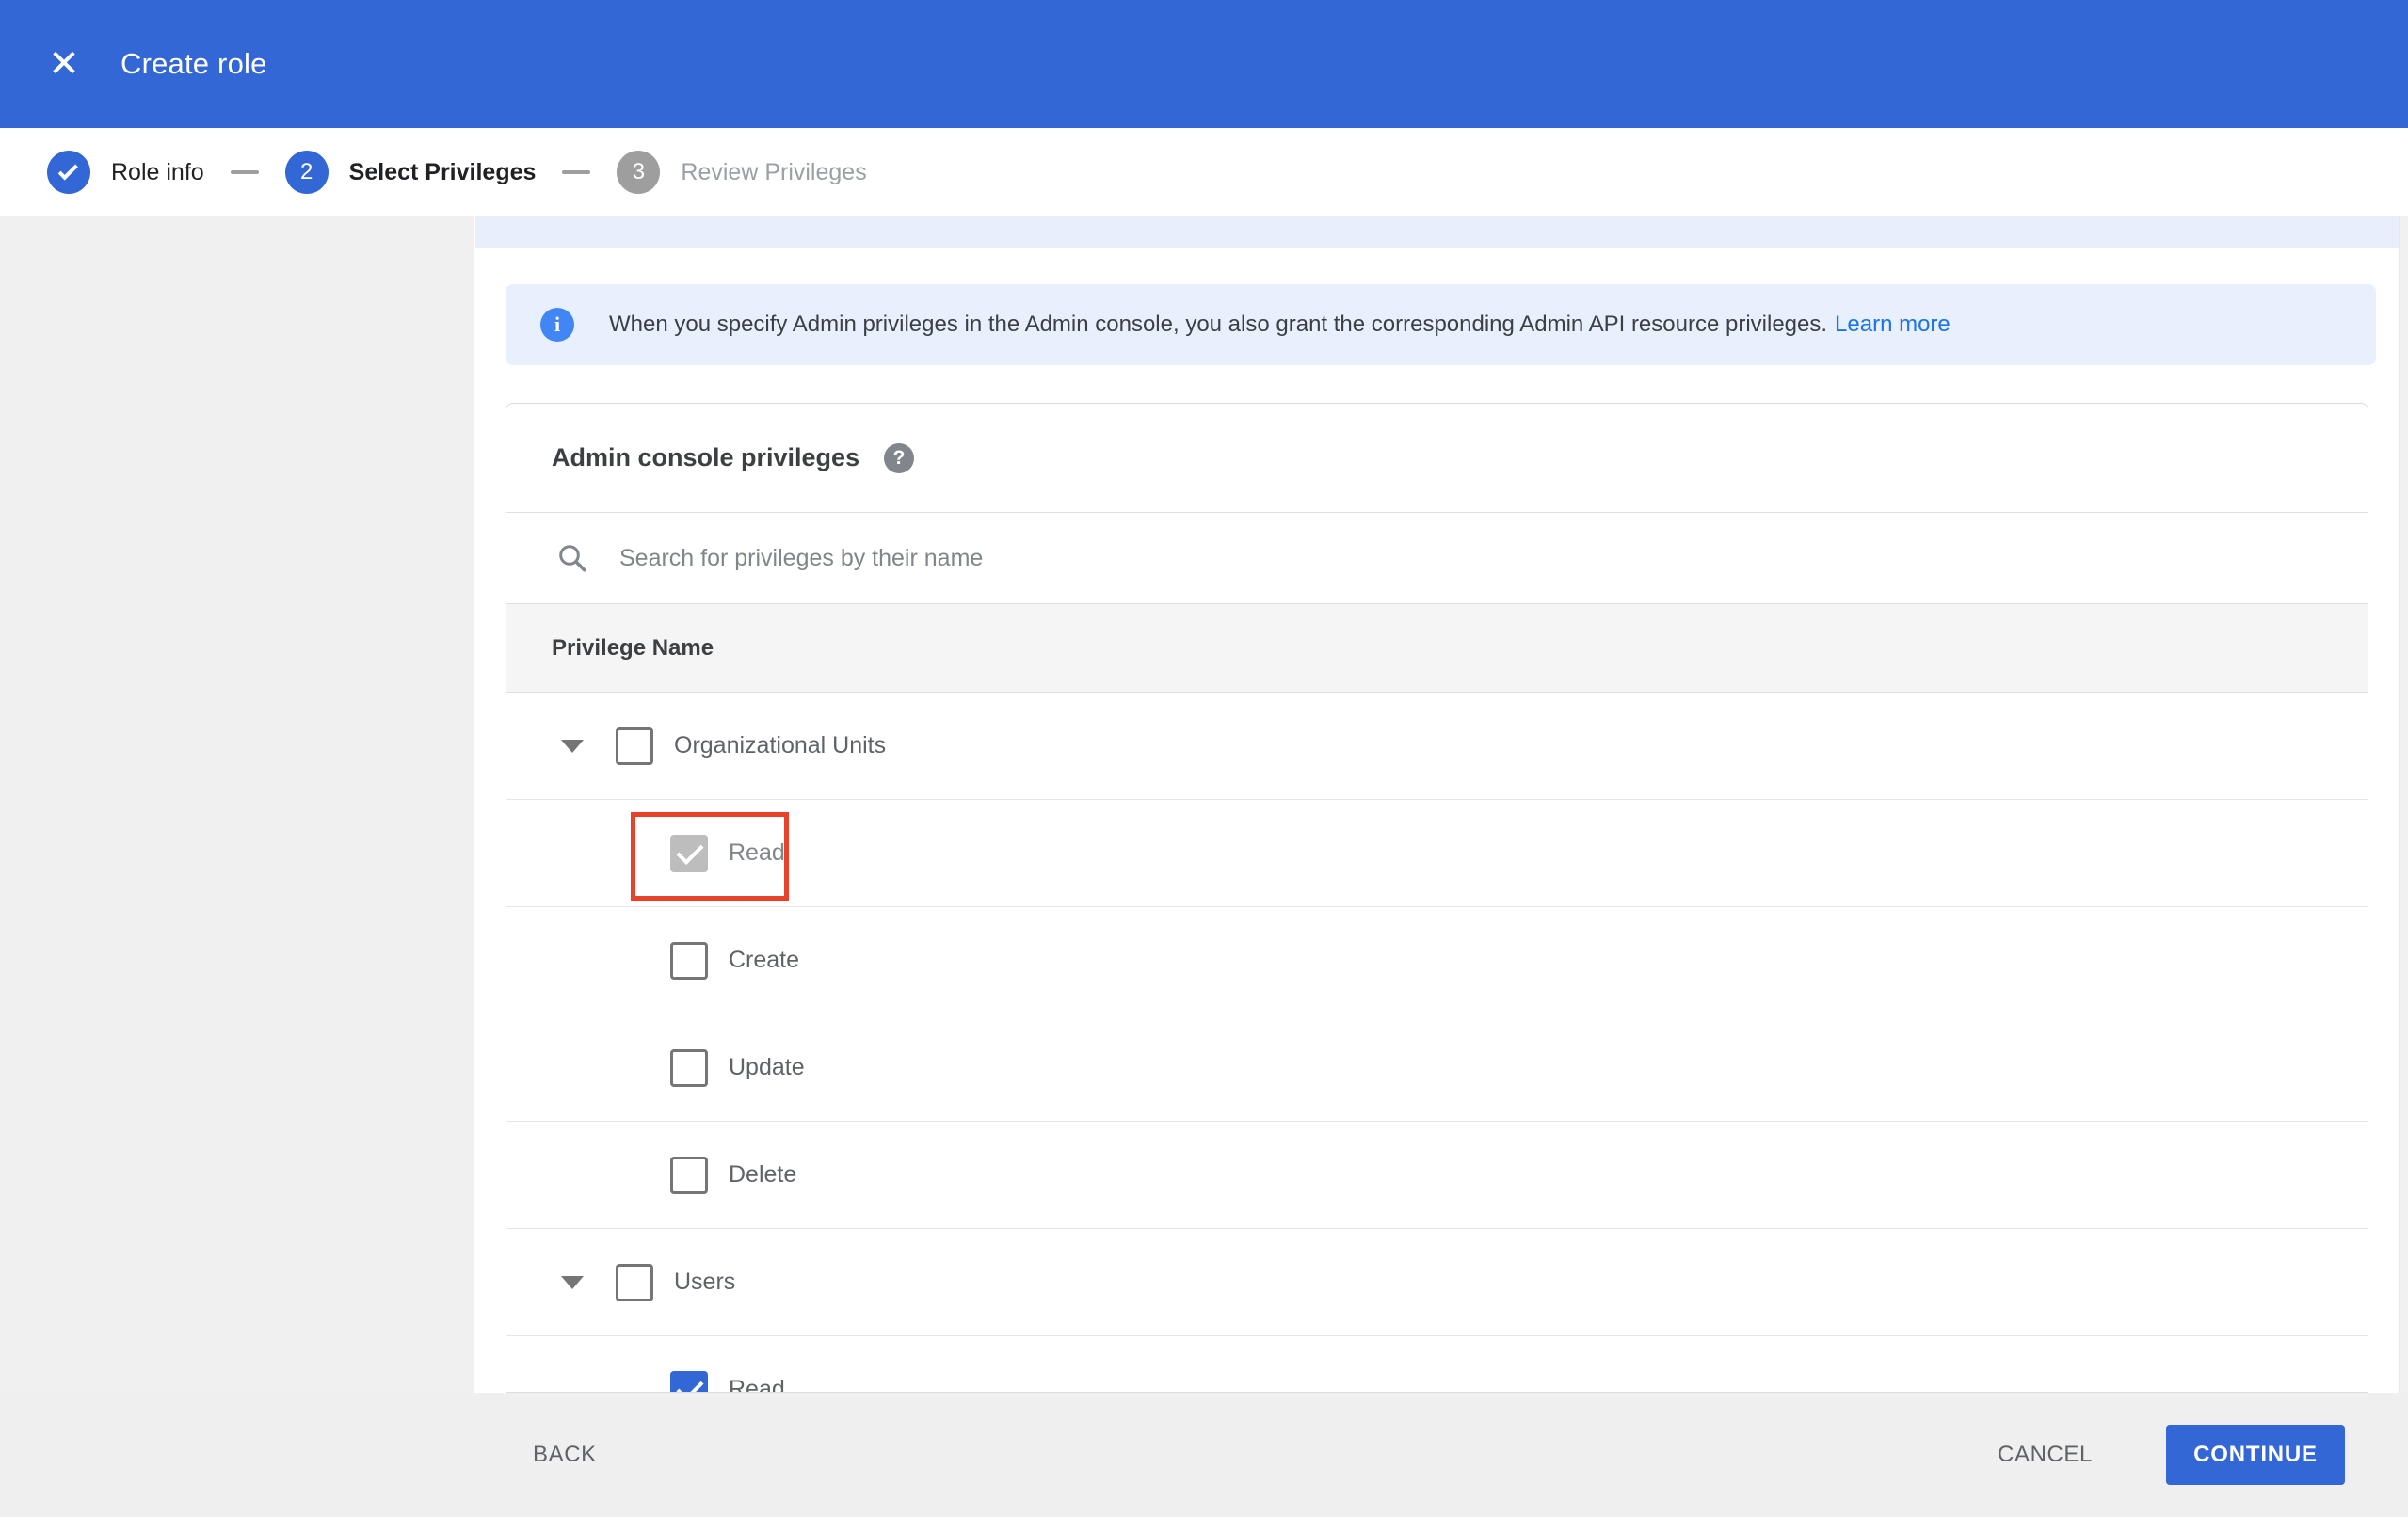  I want to click on scrollbar, so click(2403, 804).